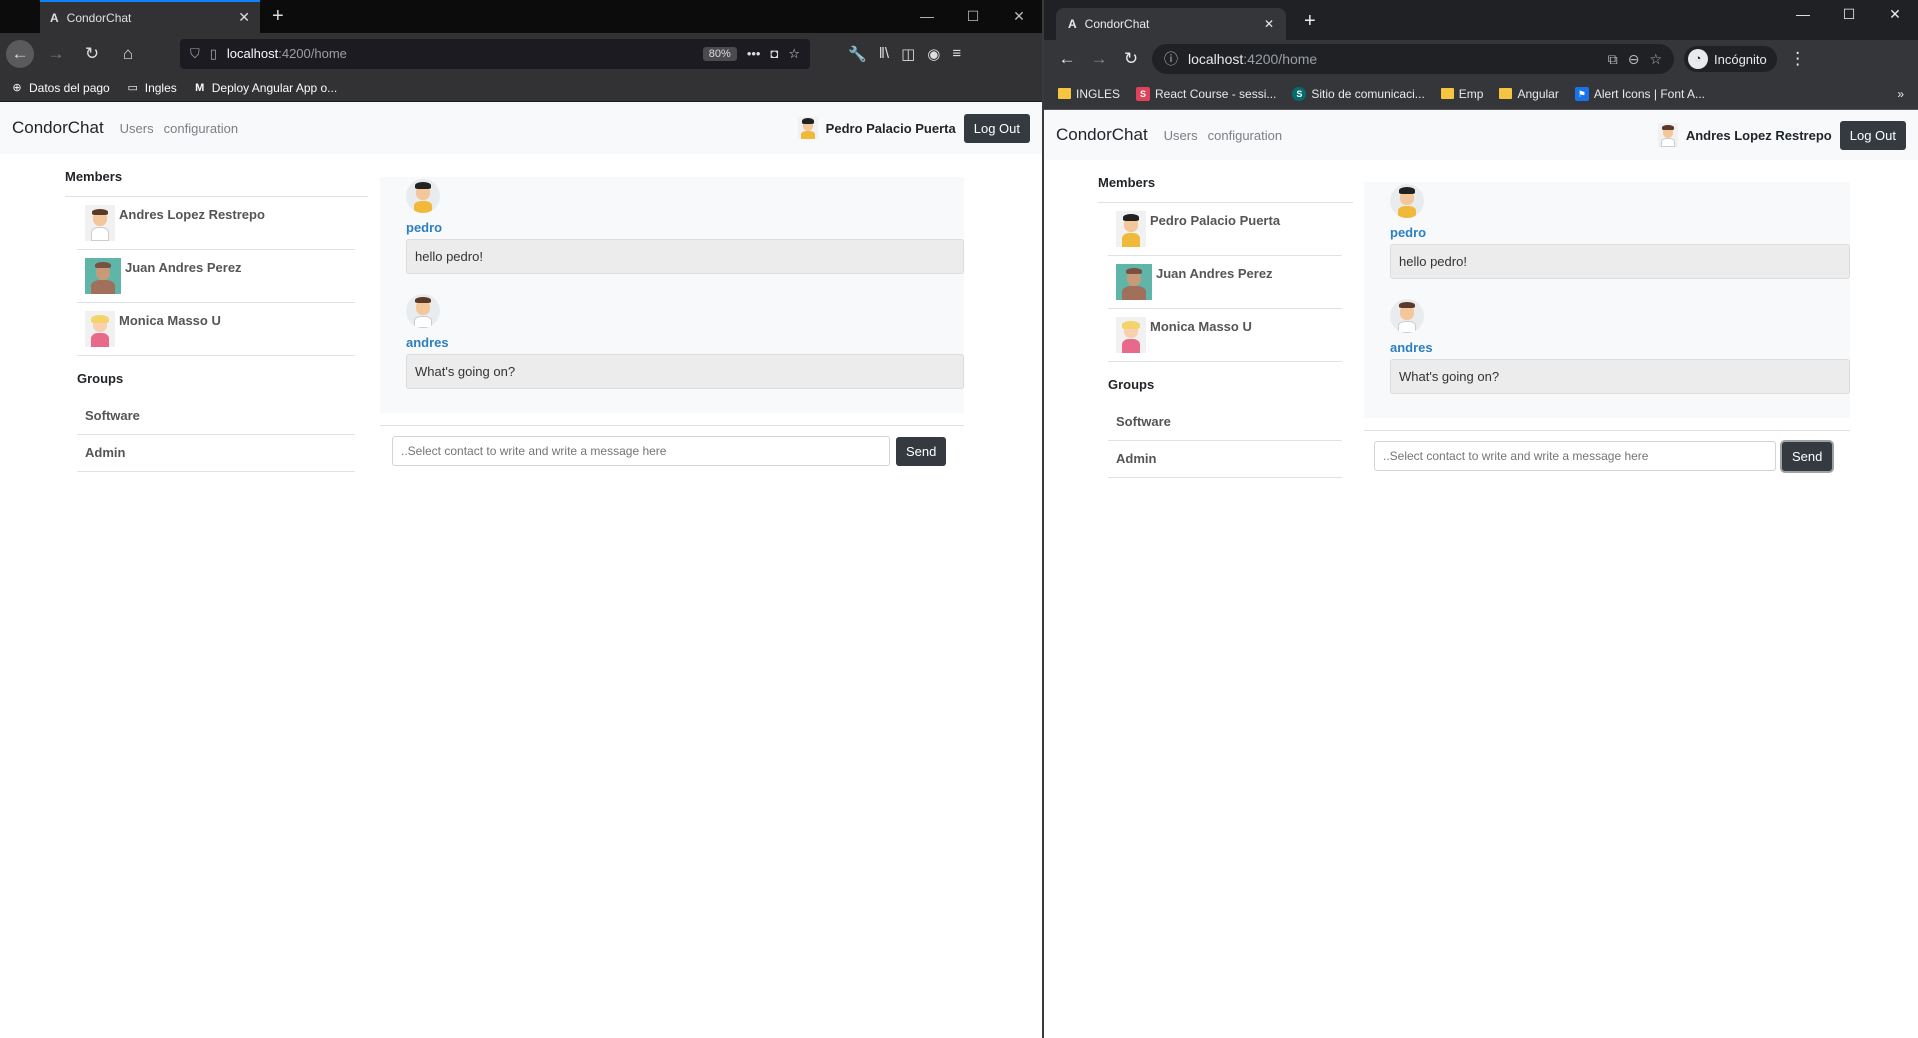 The image size is (1918, 1038). I want to click on incognito-icon: ◔, so click(1698, 59).